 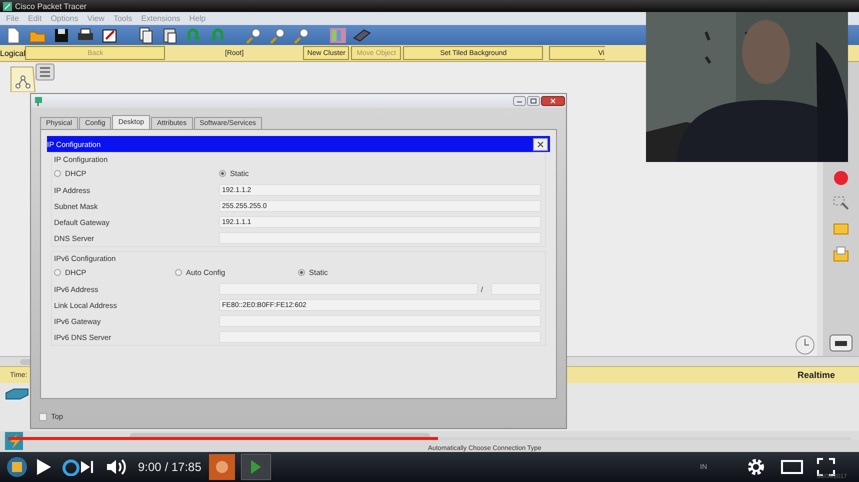 I want to click on checkbox, so click(x=43, y=416).